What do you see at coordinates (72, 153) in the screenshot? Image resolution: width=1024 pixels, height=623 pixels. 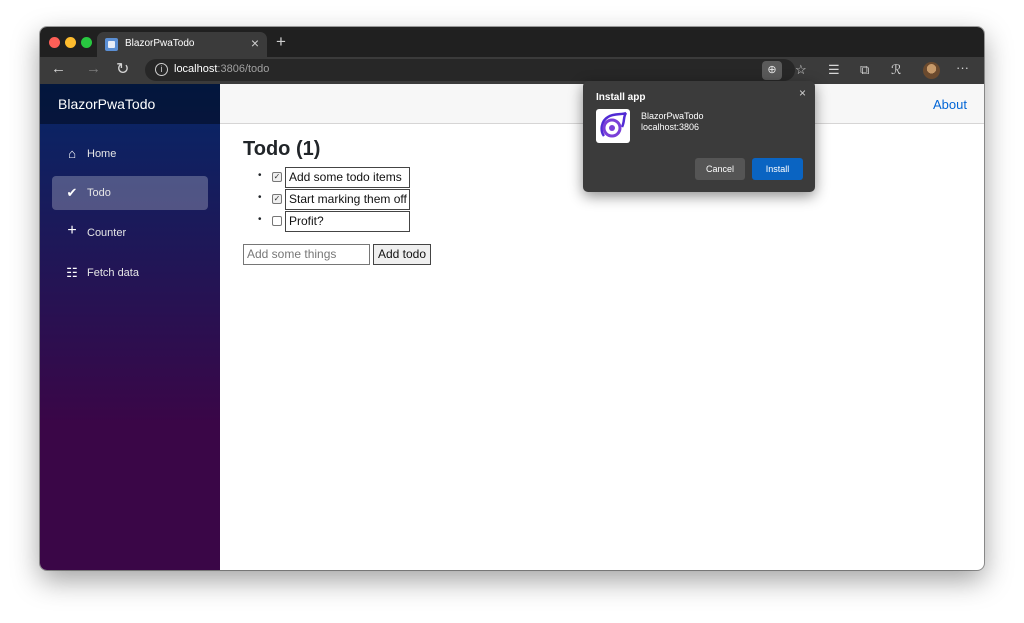 I see `home-icon: ⌂` at bounding box center [72, 153].